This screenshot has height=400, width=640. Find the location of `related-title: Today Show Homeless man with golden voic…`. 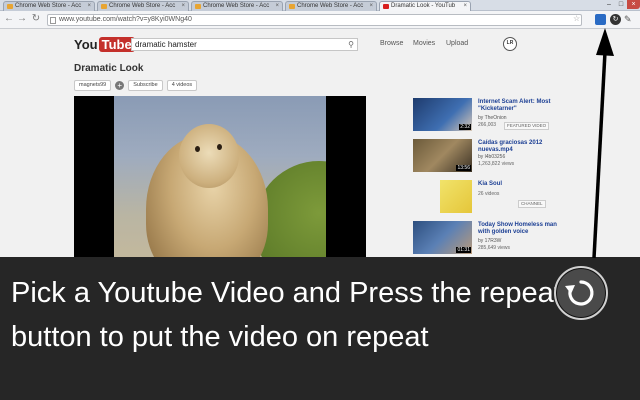

related-title: Today Show Homeless man with golden voic… is located at coordinates (522, 229).